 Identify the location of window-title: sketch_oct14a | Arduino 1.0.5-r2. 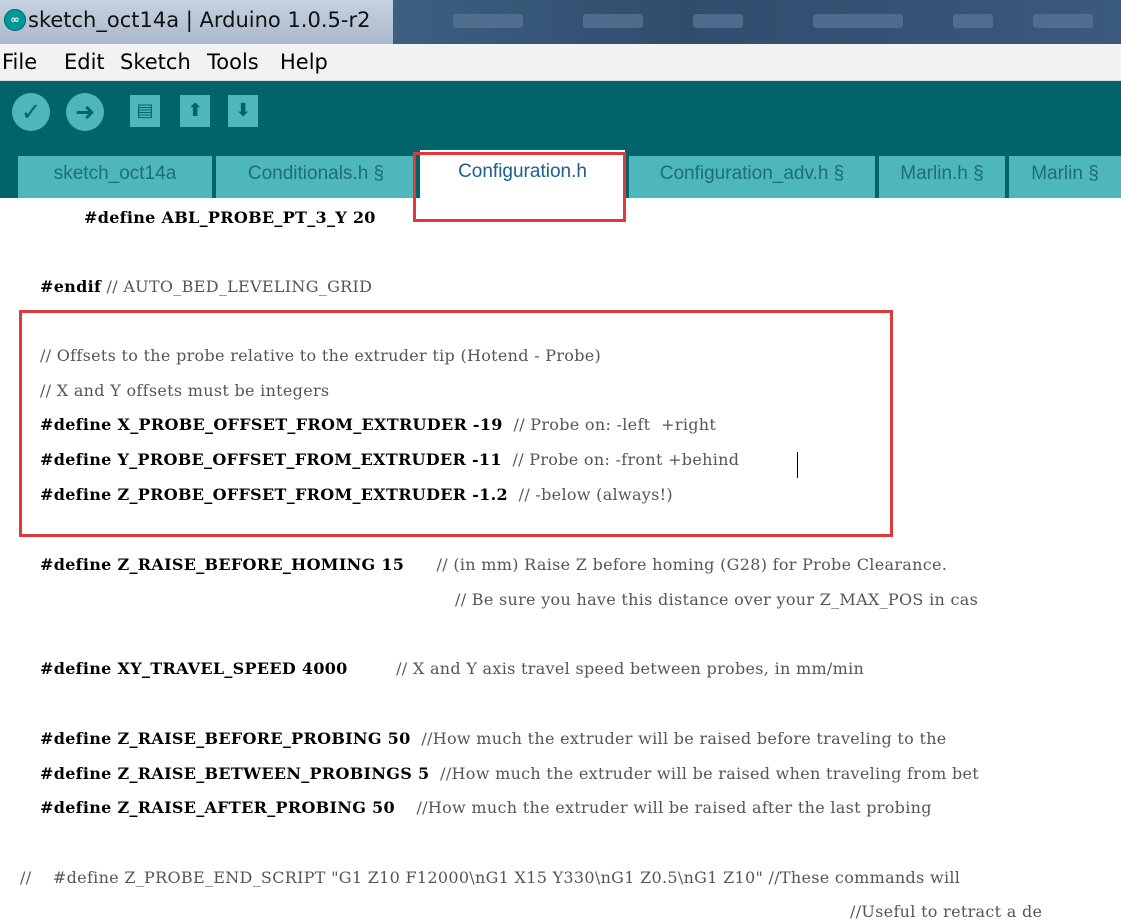
(199, 20).